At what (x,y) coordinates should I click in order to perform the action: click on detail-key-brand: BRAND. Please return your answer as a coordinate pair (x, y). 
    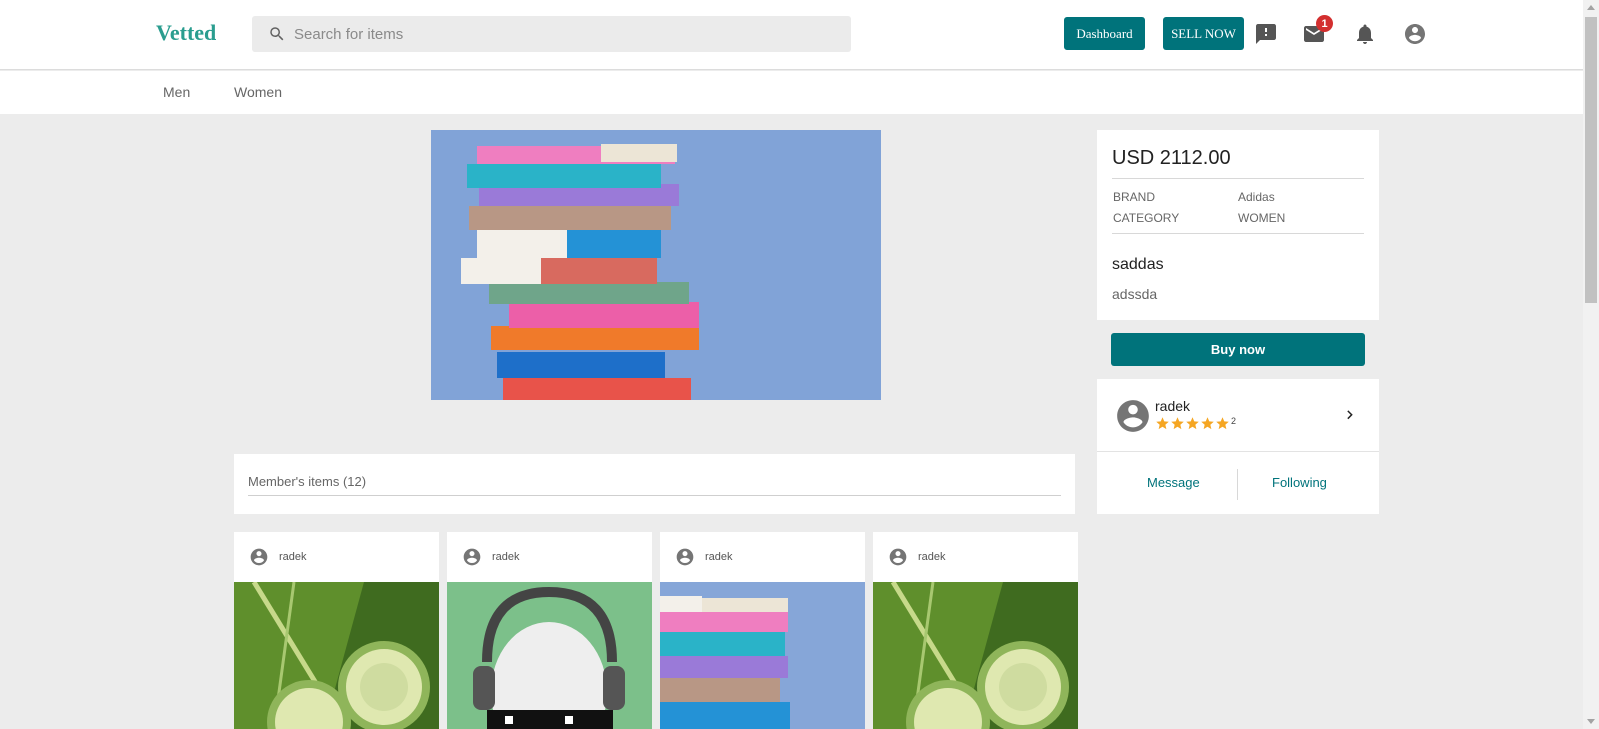
    Looking at the image, I should click on (1134, 197).